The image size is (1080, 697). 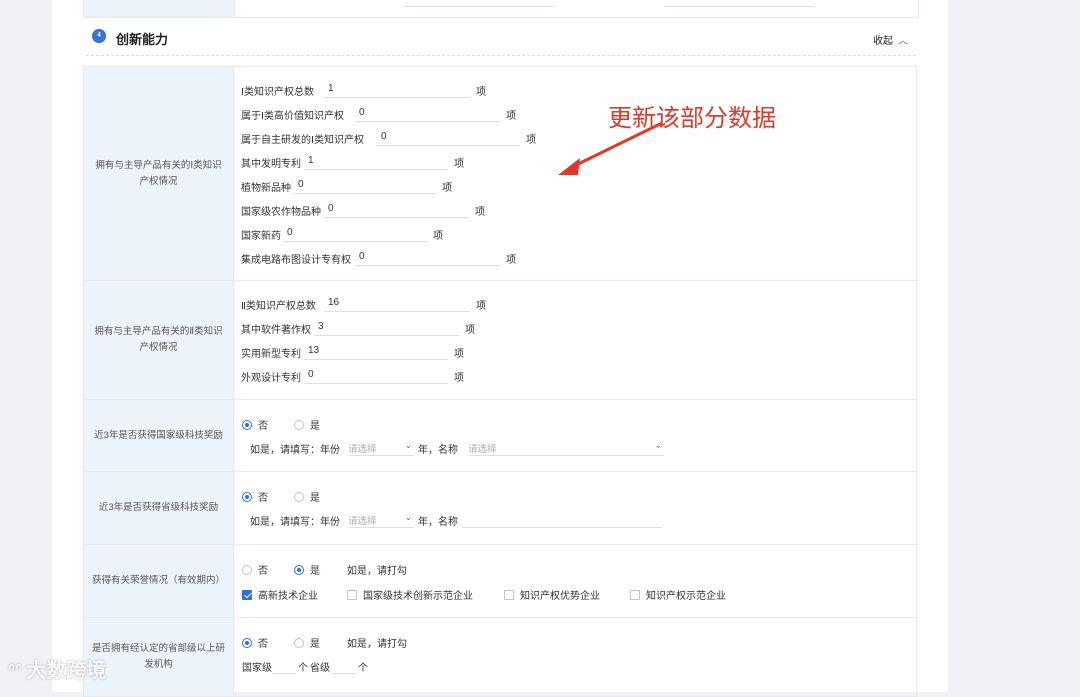 I want to click on year-select-placeholder: 请选择, so click(x=362, y=449).